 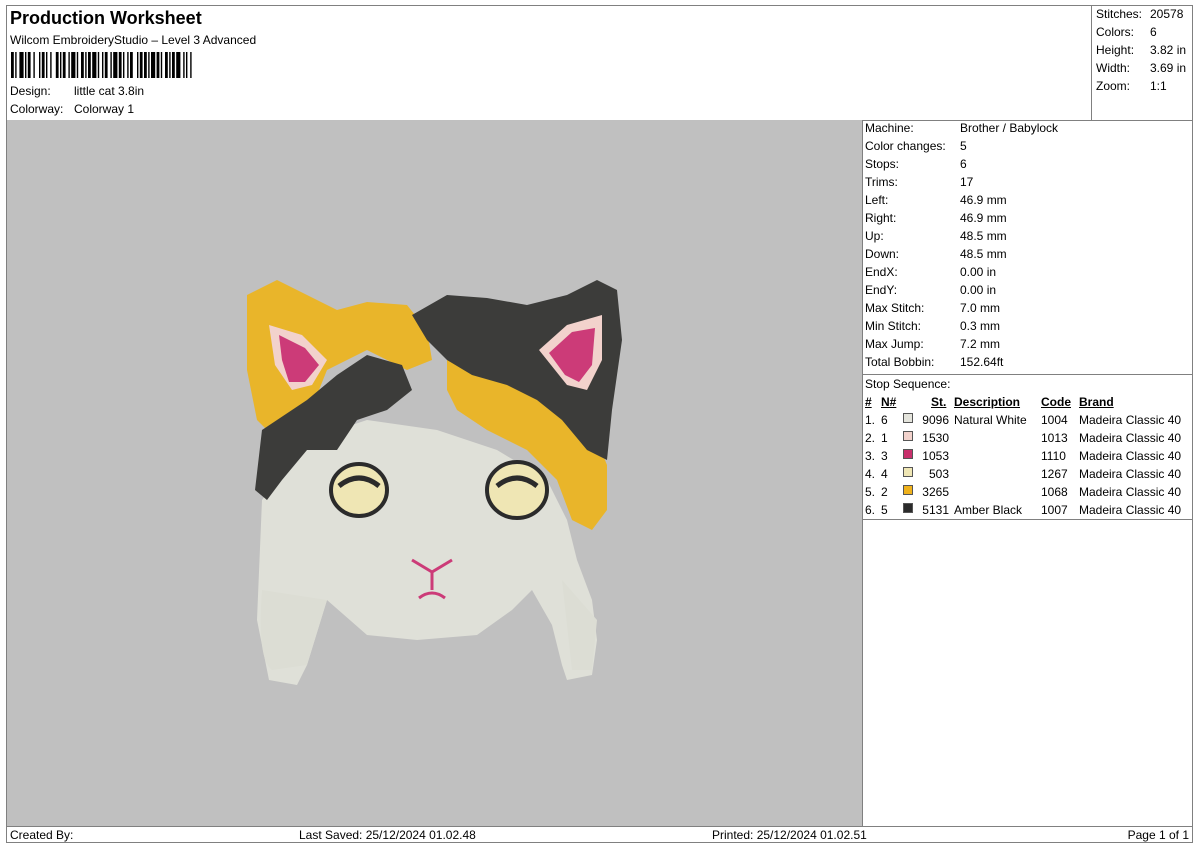 What do you see at coordinates (936, 236) in the screenshot?
I see `info-up: Up: 48.5 mm` at bounding box center [936, 236].